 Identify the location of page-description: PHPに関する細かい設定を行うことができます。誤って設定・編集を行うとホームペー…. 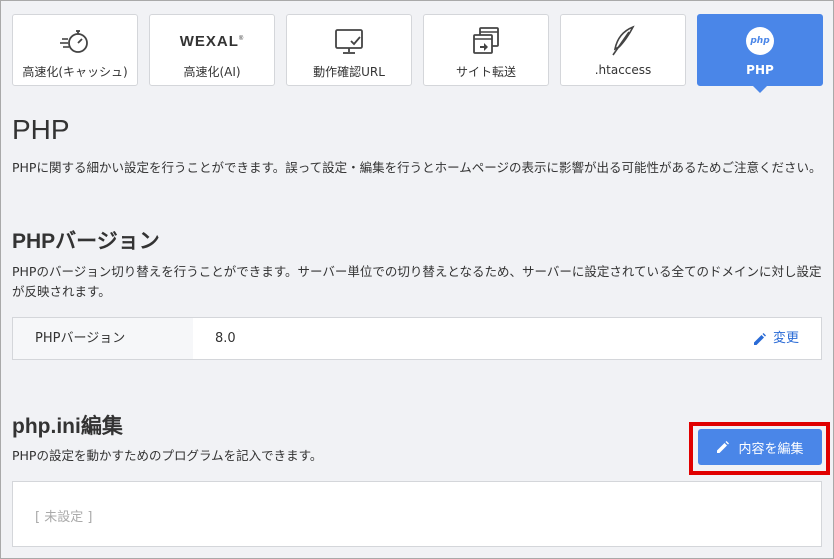
(417, 167).